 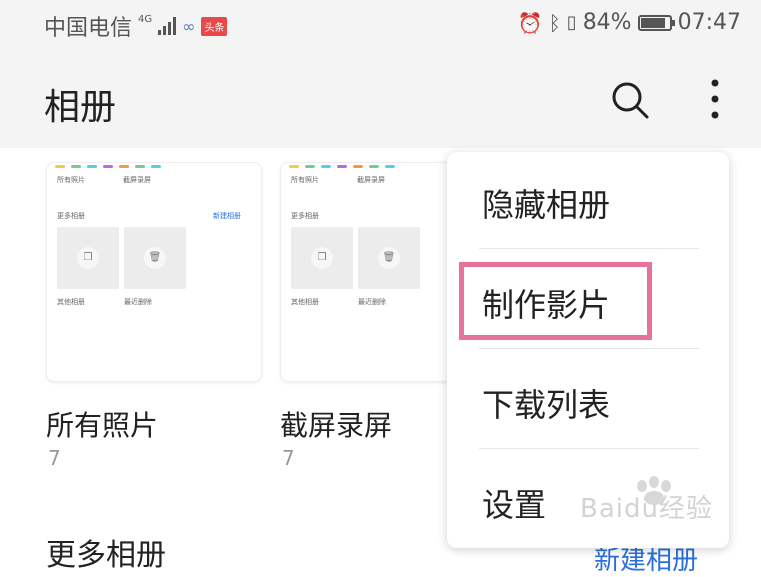 I want to click on album-label-screenshots: 截屏录屏, so click(x=336, y=424).